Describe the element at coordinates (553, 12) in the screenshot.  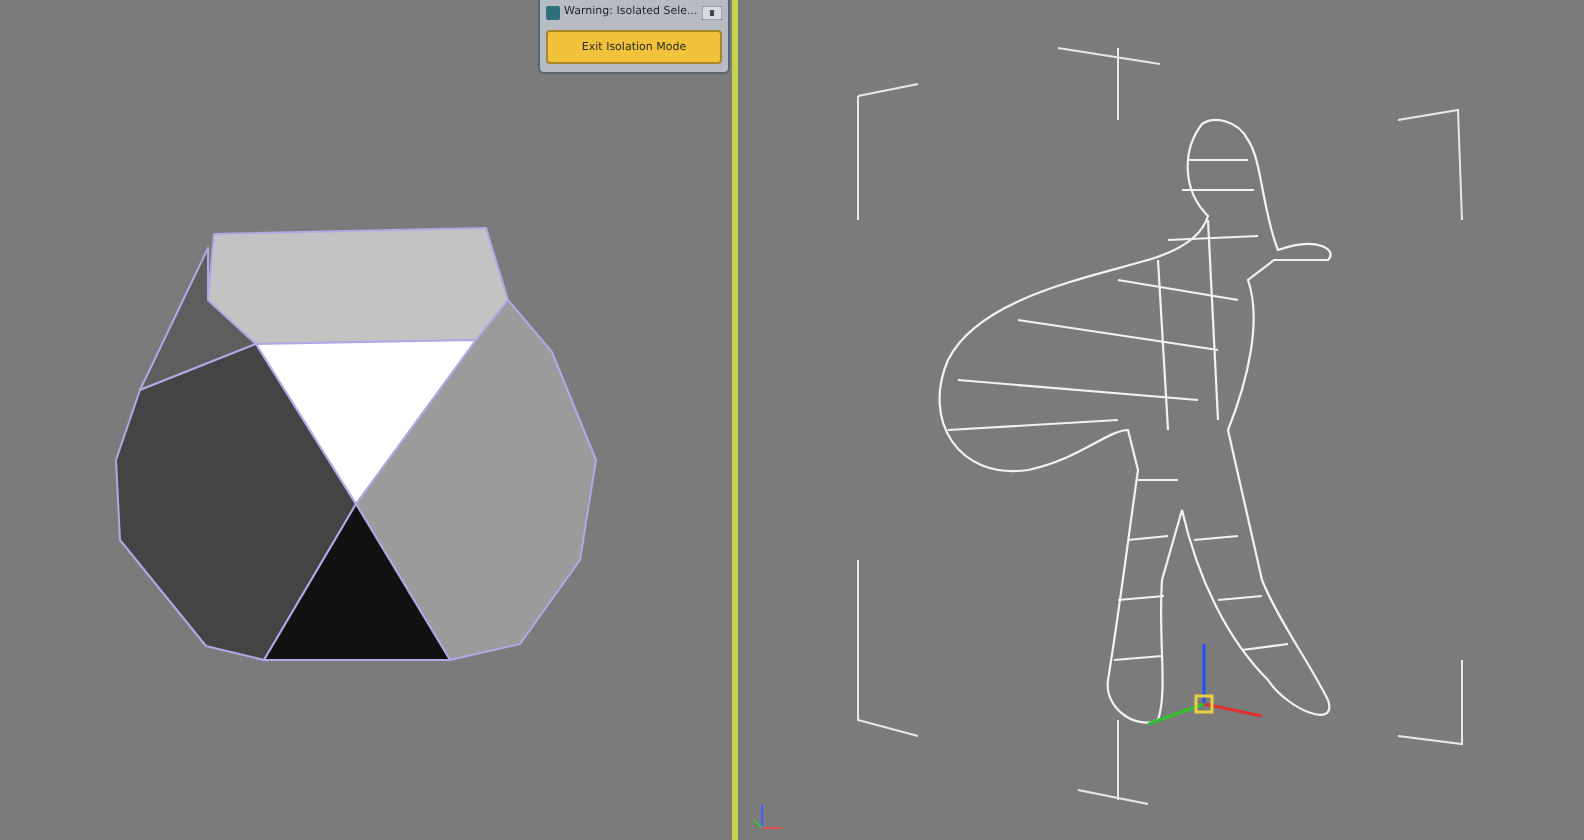
I see `app-icon` at that location.